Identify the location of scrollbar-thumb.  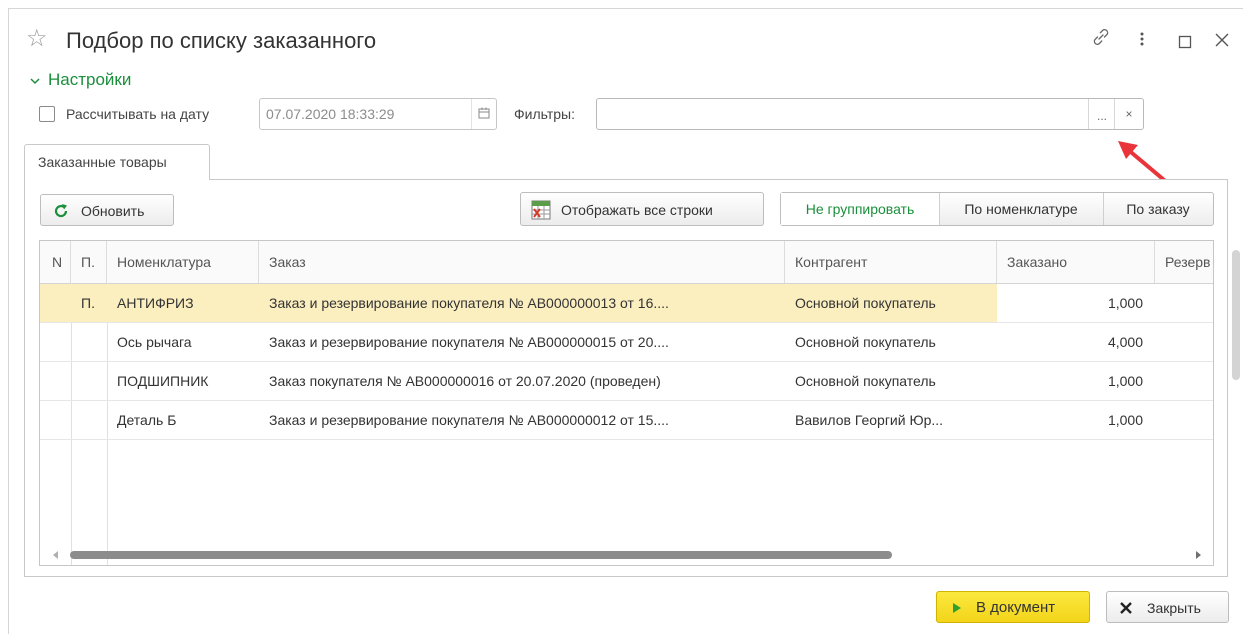
(481, 555).